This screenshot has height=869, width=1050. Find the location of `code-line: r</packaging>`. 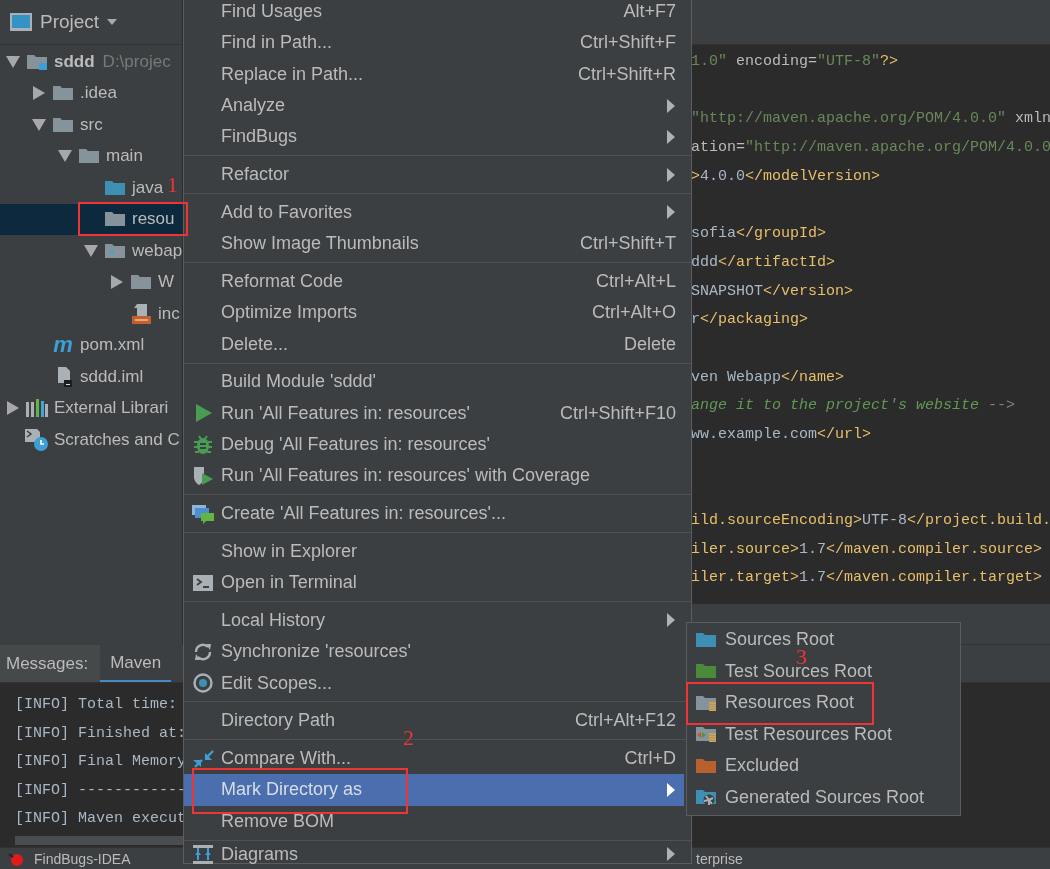

code-line: r</packaging> is located at coordinates (750, 320).